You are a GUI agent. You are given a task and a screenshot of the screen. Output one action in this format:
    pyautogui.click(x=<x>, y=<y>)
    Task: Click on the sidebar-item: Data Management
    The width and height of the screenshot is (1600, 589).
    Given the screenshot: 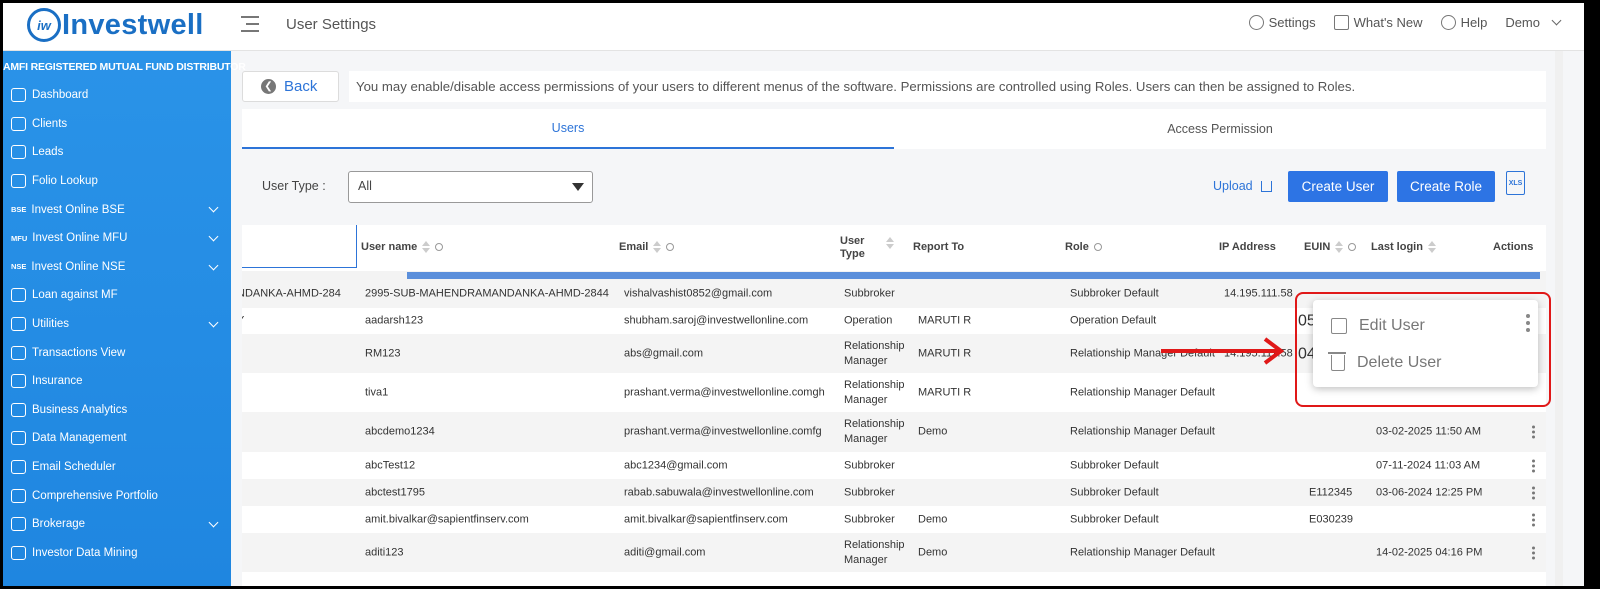 What is the action you would take?
    pyautogui.click(x=117, y=438)
    